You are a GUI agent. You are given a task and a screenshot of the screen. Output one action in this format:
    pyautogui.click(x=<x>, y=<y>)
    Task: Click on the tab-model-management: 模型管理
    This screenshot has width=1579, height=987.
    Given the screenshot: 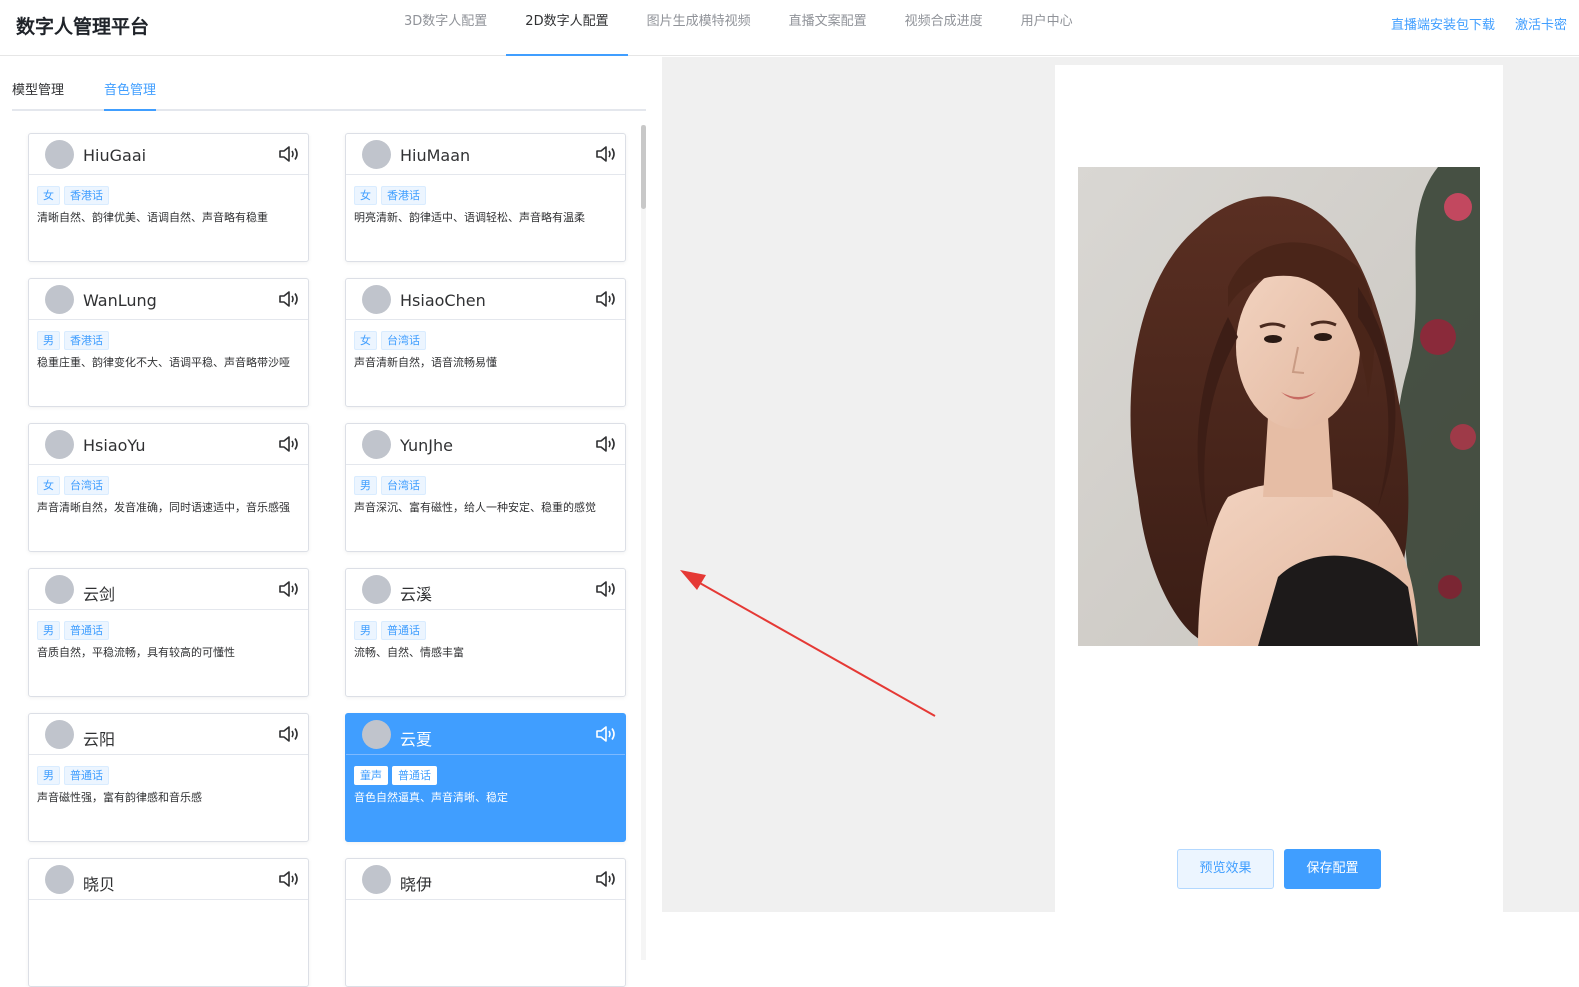 What is the action you would take?
    pyautogui.click(x=38, y=93)
    